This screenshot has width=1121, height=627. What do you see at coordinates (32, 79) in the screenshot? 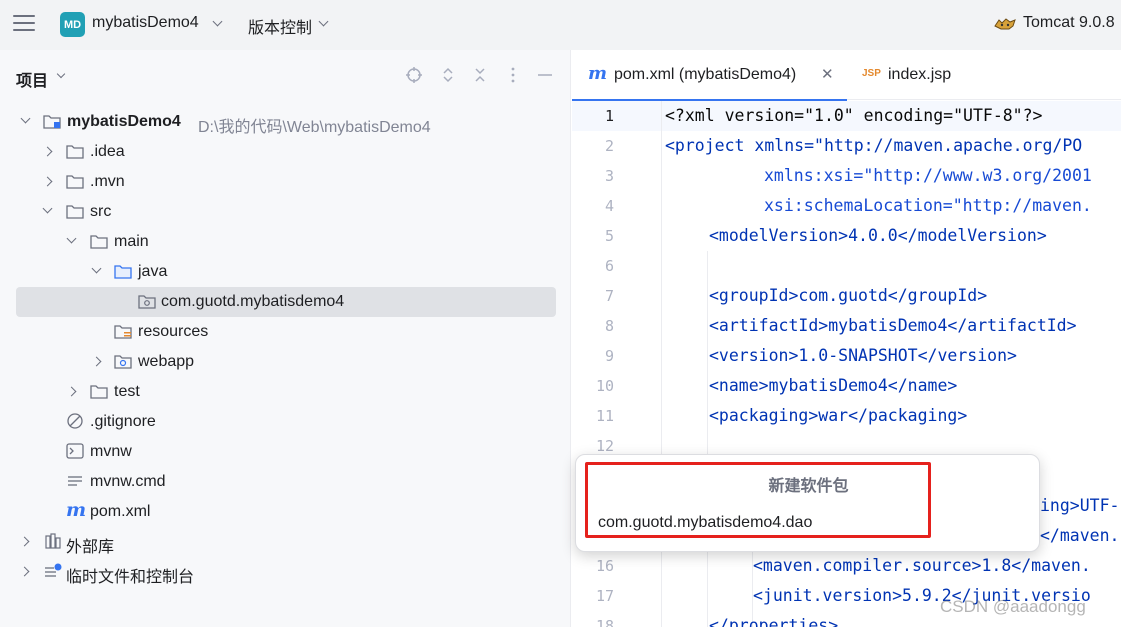
I see `panel-title: 项目` at bounding box center [32, 79].